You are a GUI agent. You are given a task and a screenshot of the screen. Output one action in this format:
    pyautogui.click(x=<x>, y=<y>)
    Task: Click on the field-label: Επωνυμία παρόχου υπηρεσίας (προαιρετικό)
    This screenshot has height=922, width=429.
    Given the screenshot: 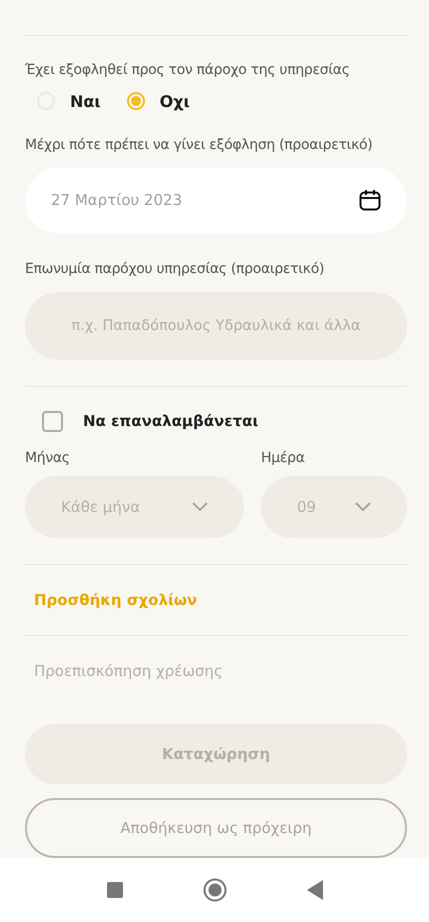 What is the action you would take?
    pyautogui.click(x=175, y=268)
    